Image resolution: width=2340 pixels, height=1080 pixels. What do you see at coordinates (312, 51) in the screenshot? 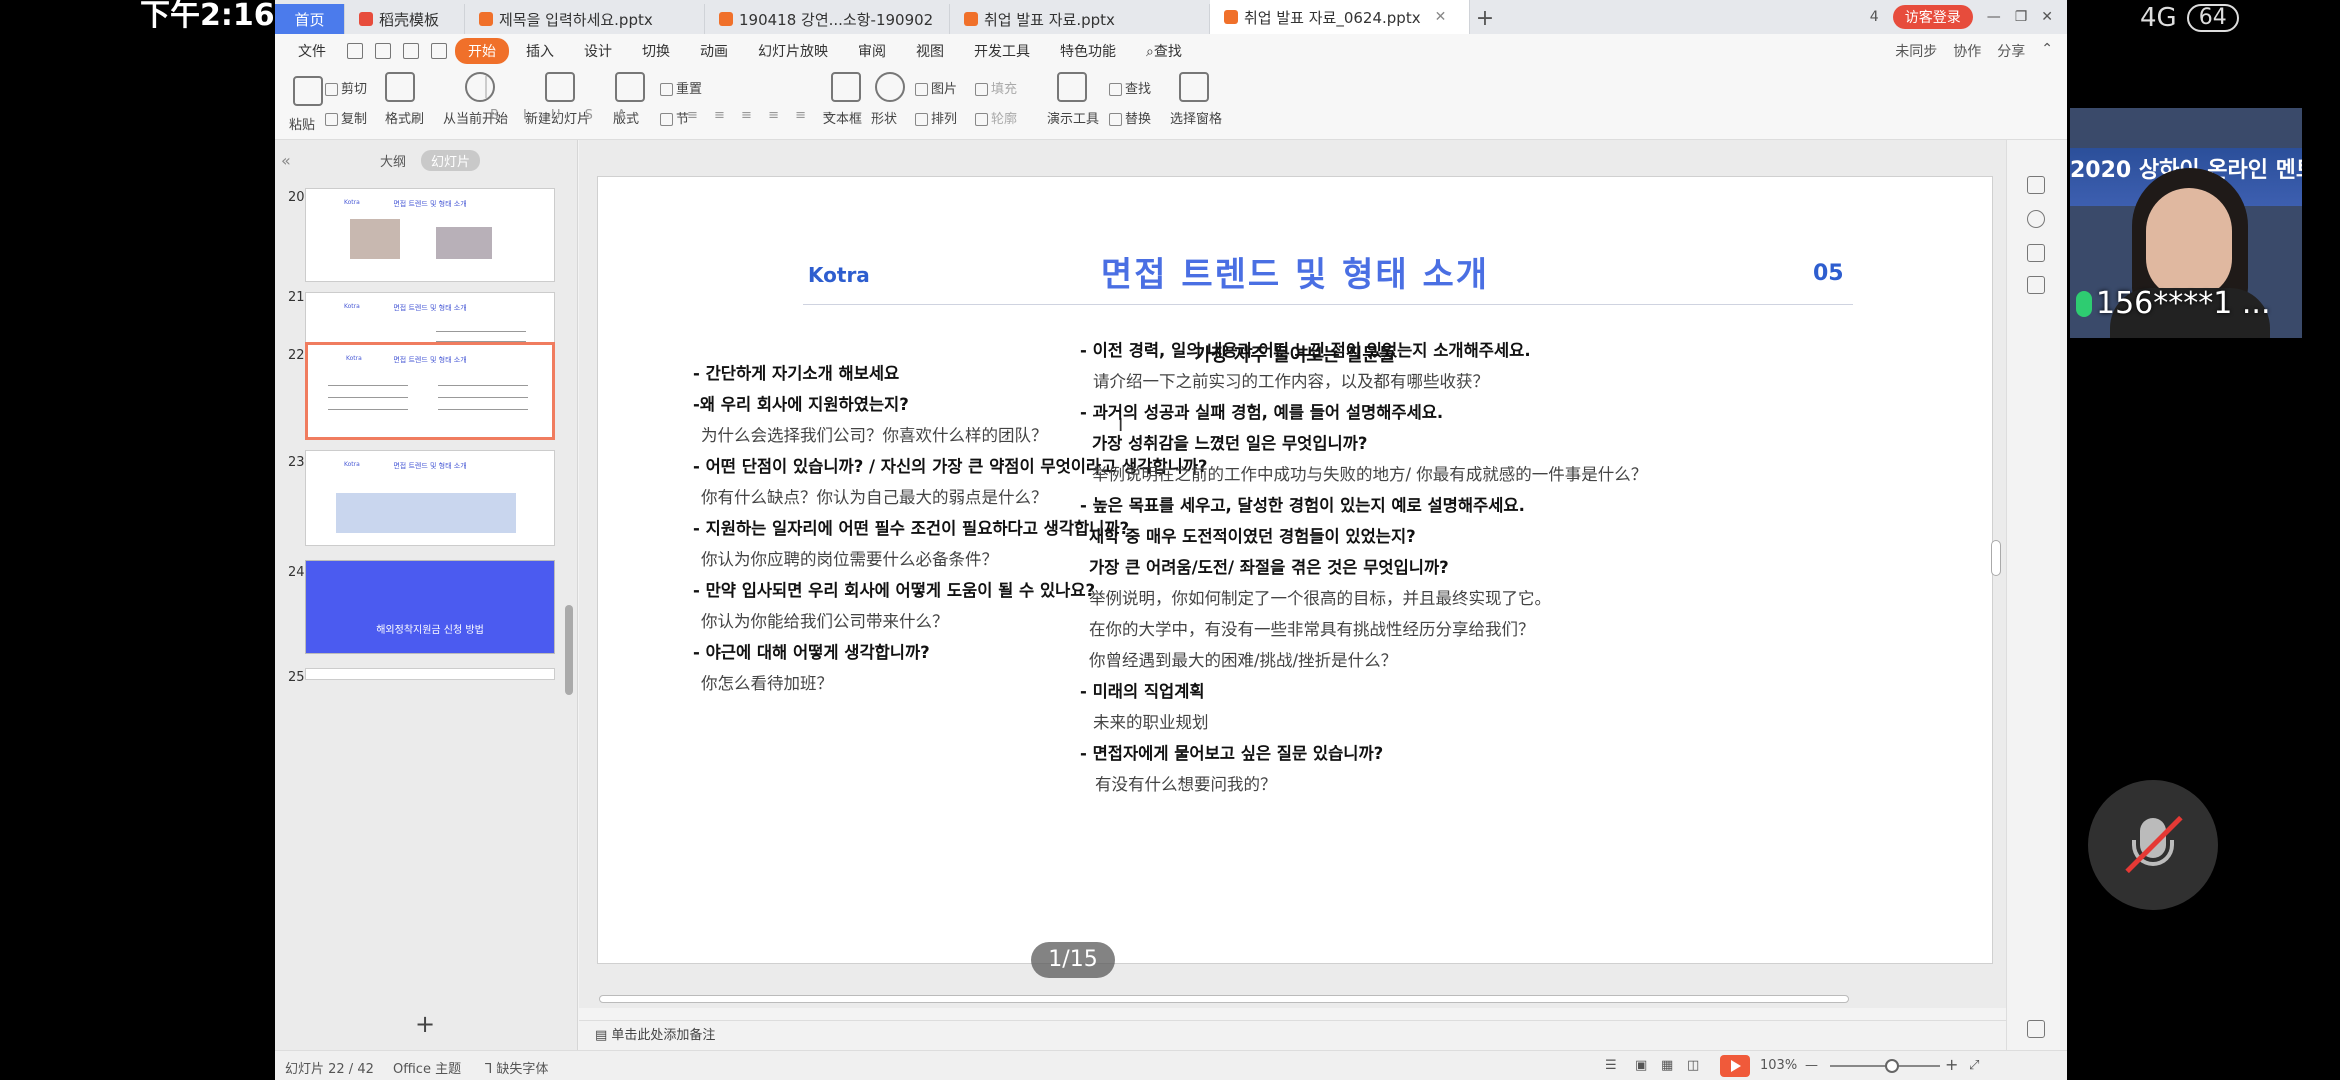
I see `menu-file: 文件` at bounding box center [312, 51].